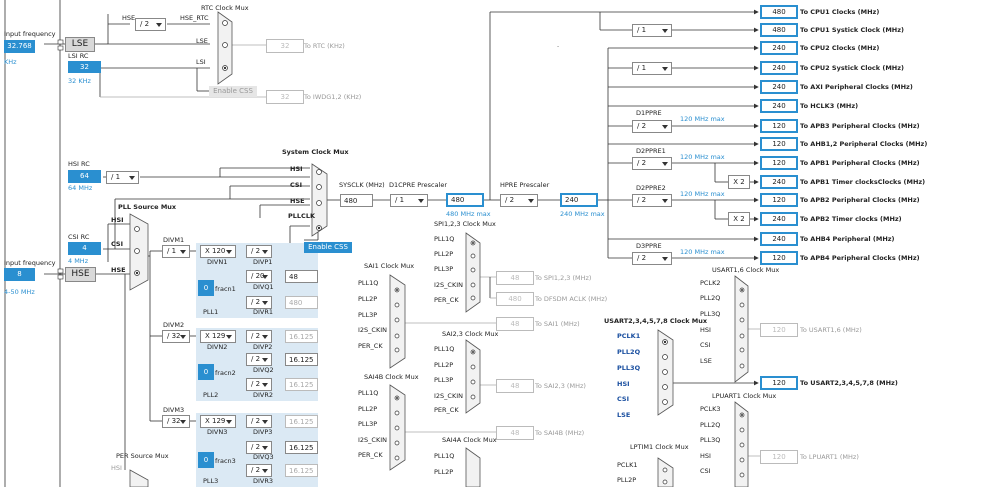 Image resolution: width=999 pixels, height=487 pixels. What do you see at coordinates (225, 289) in the screenshot?
I see `fracn1-label: fracn1` at bounding box center [225, 289].